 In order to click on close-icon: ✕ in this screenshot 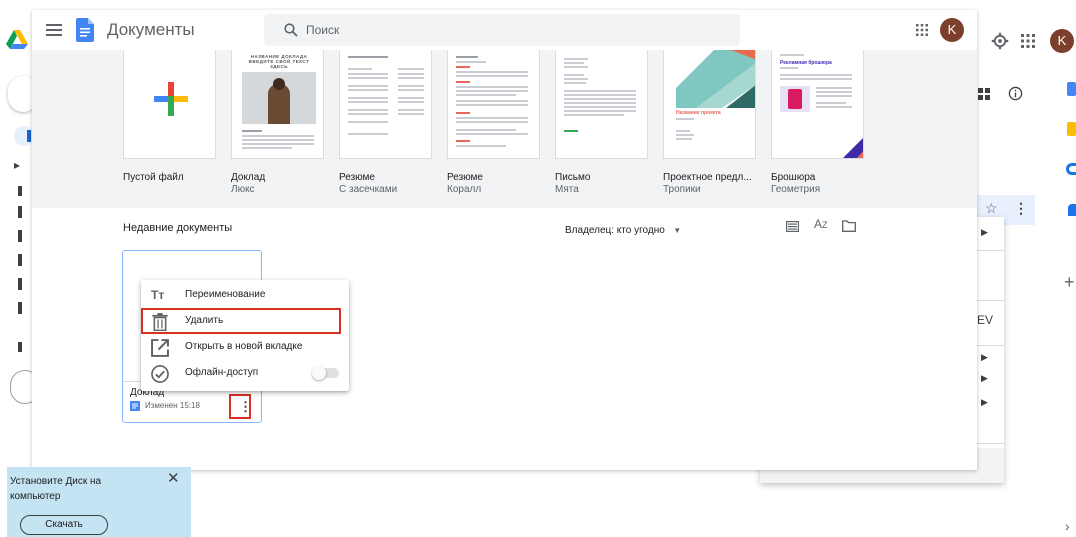, I will do `click(173, 478)`.